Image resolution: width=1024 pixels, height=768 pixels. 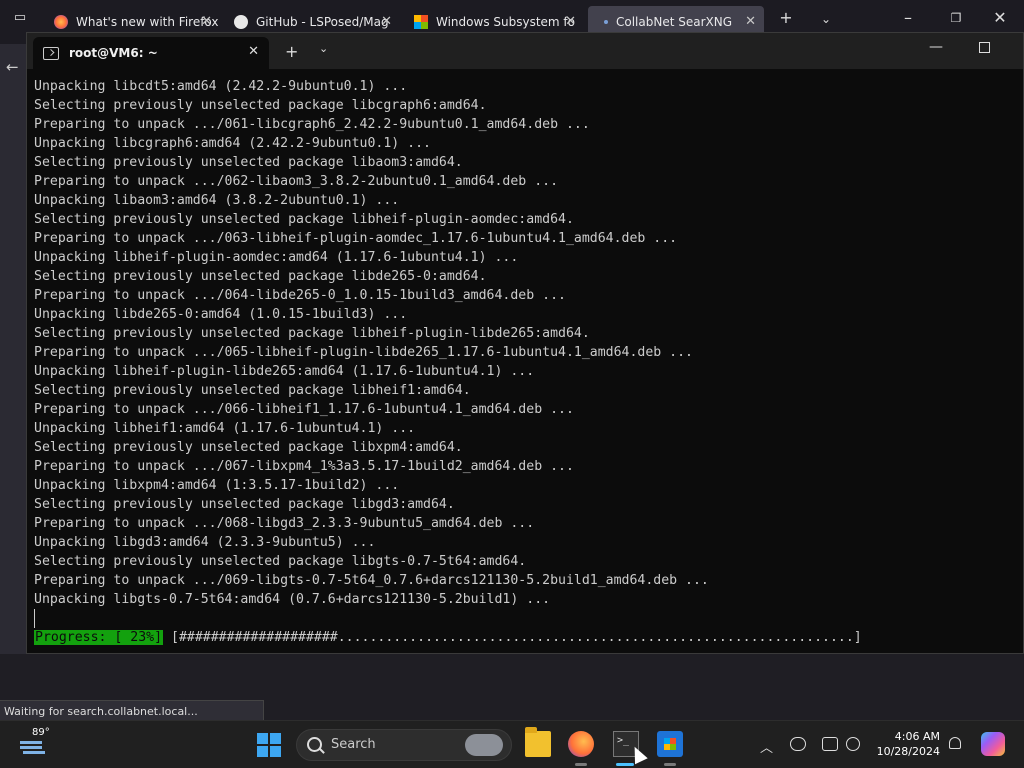 What do you see at coordinates (908, 17) in the screenshot?
I see `minimize-icon: –` at bounding box center [908, 17].